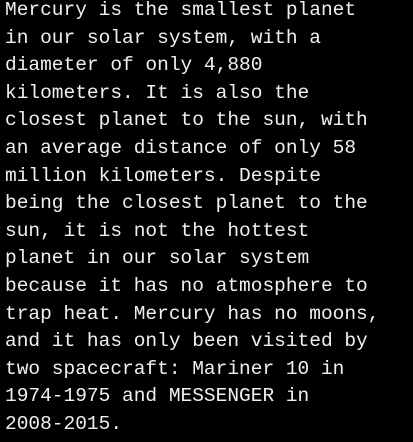 This screenshot has height=442, width=413. Describe the element at coordinates (64, 423) in the screenshot. I see `text-line: 2008-2015.` at that location.